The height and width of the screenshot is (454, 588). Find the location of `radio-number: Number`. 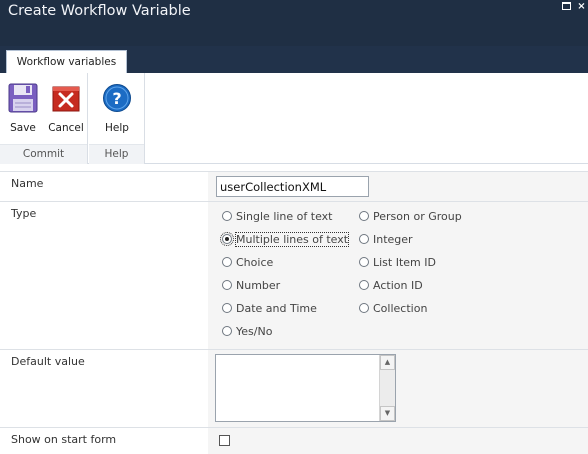

radio-number: Number is located at coordinates (251, 286).